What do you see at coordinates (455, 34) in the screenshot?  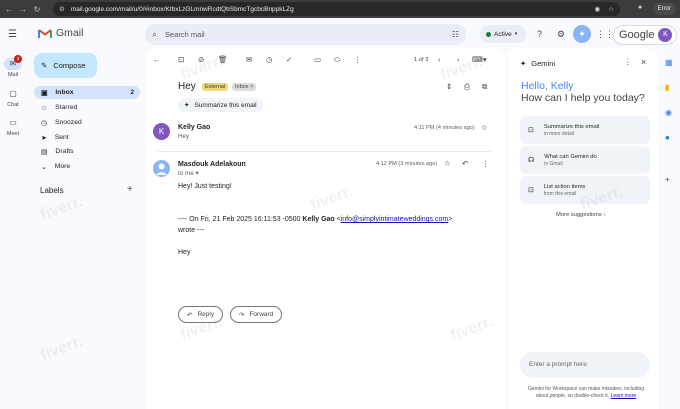 I see `search-options-icon: ☷` at bounding box center [455, 34].